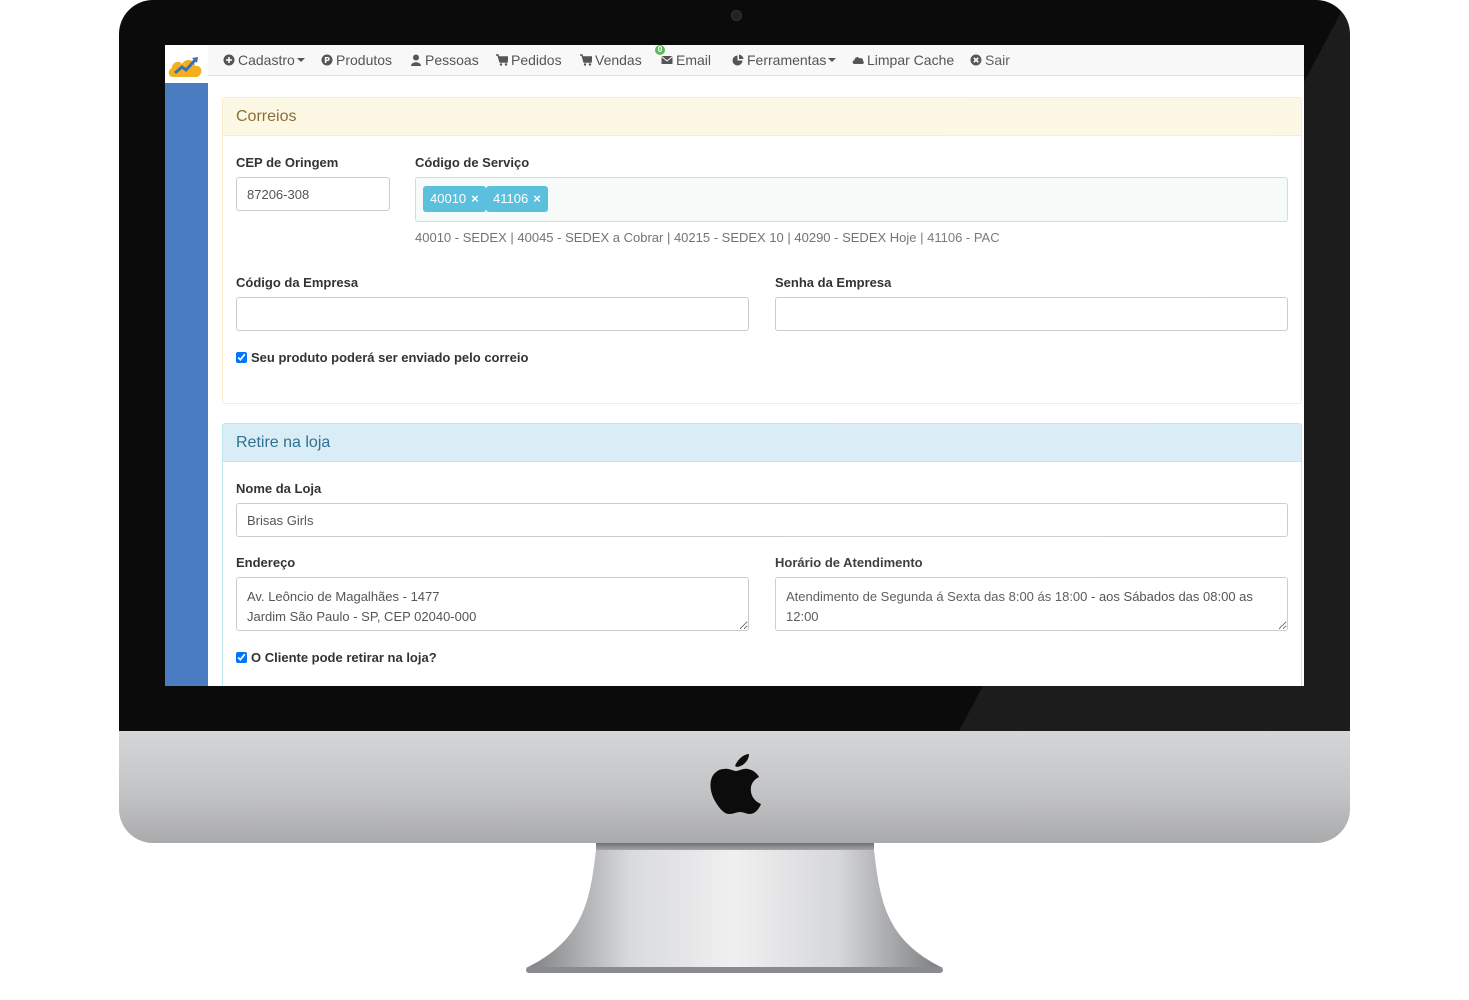 The height and width of the screenshot is (1000, 1469). I want to click on svg-text: P, so click(327, 60).